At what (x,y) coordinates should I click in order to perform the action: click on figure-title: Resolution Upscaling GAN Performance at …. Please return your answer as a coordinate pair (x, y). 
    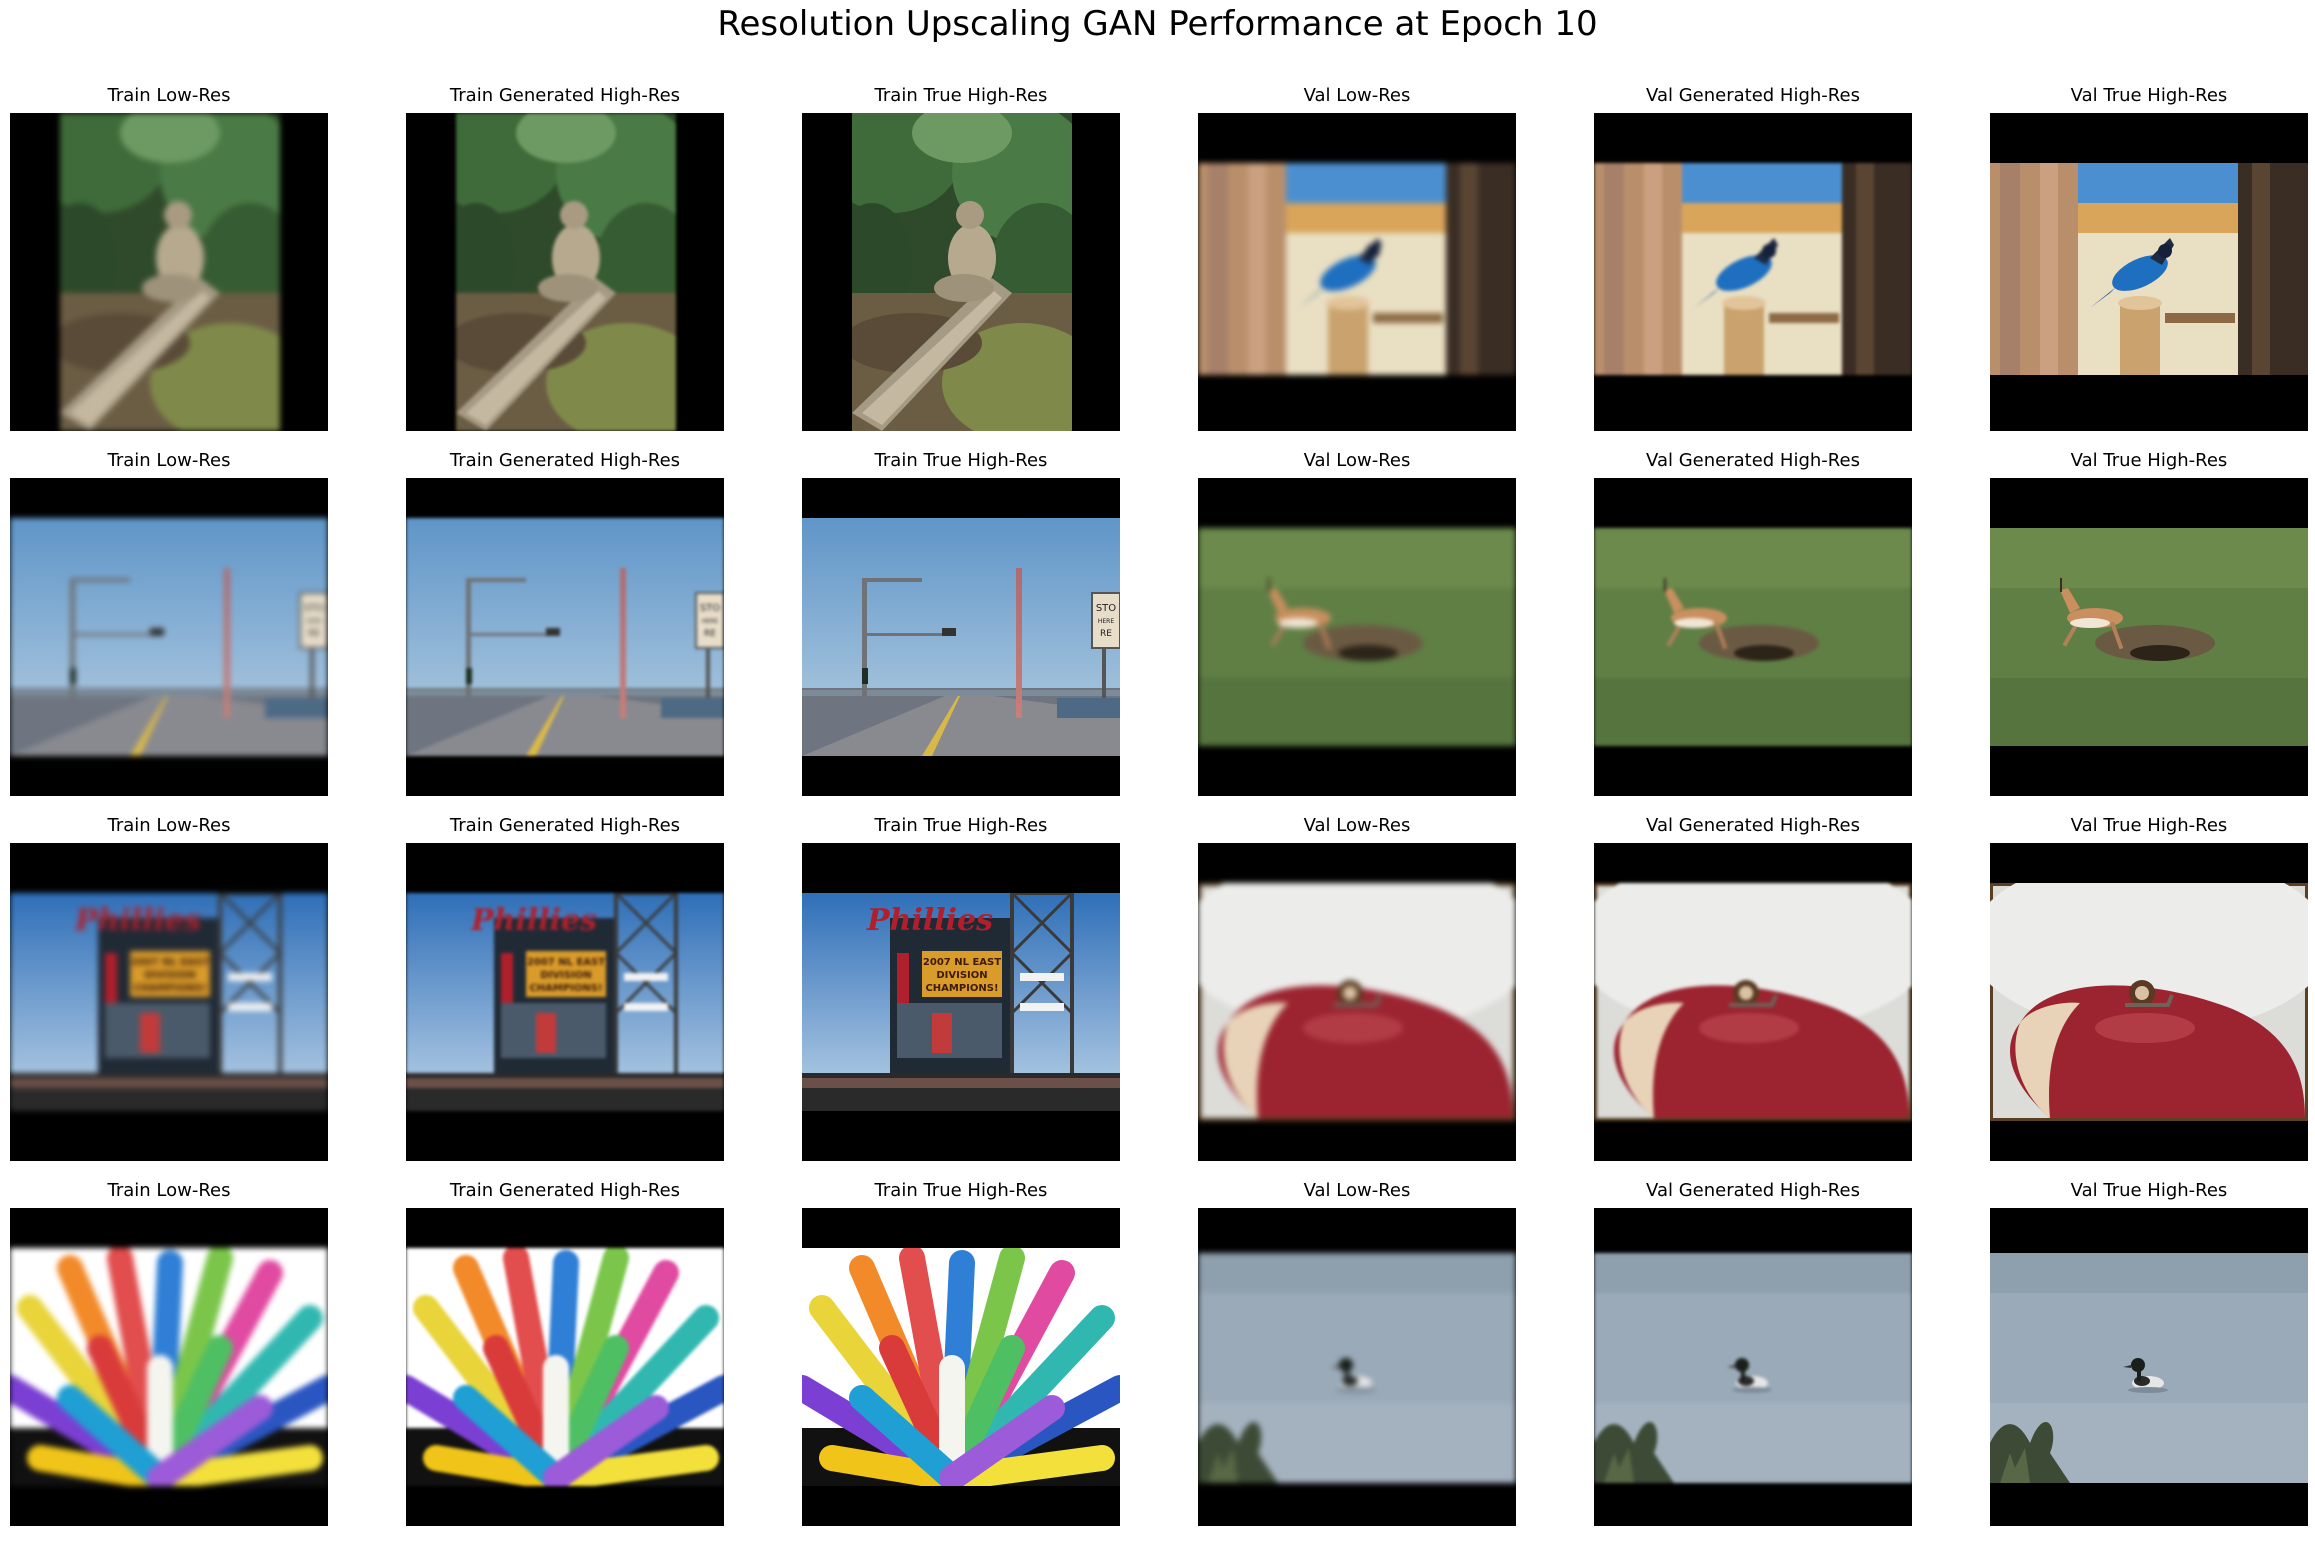
    Looking at the image, I should click on (1157, 24).